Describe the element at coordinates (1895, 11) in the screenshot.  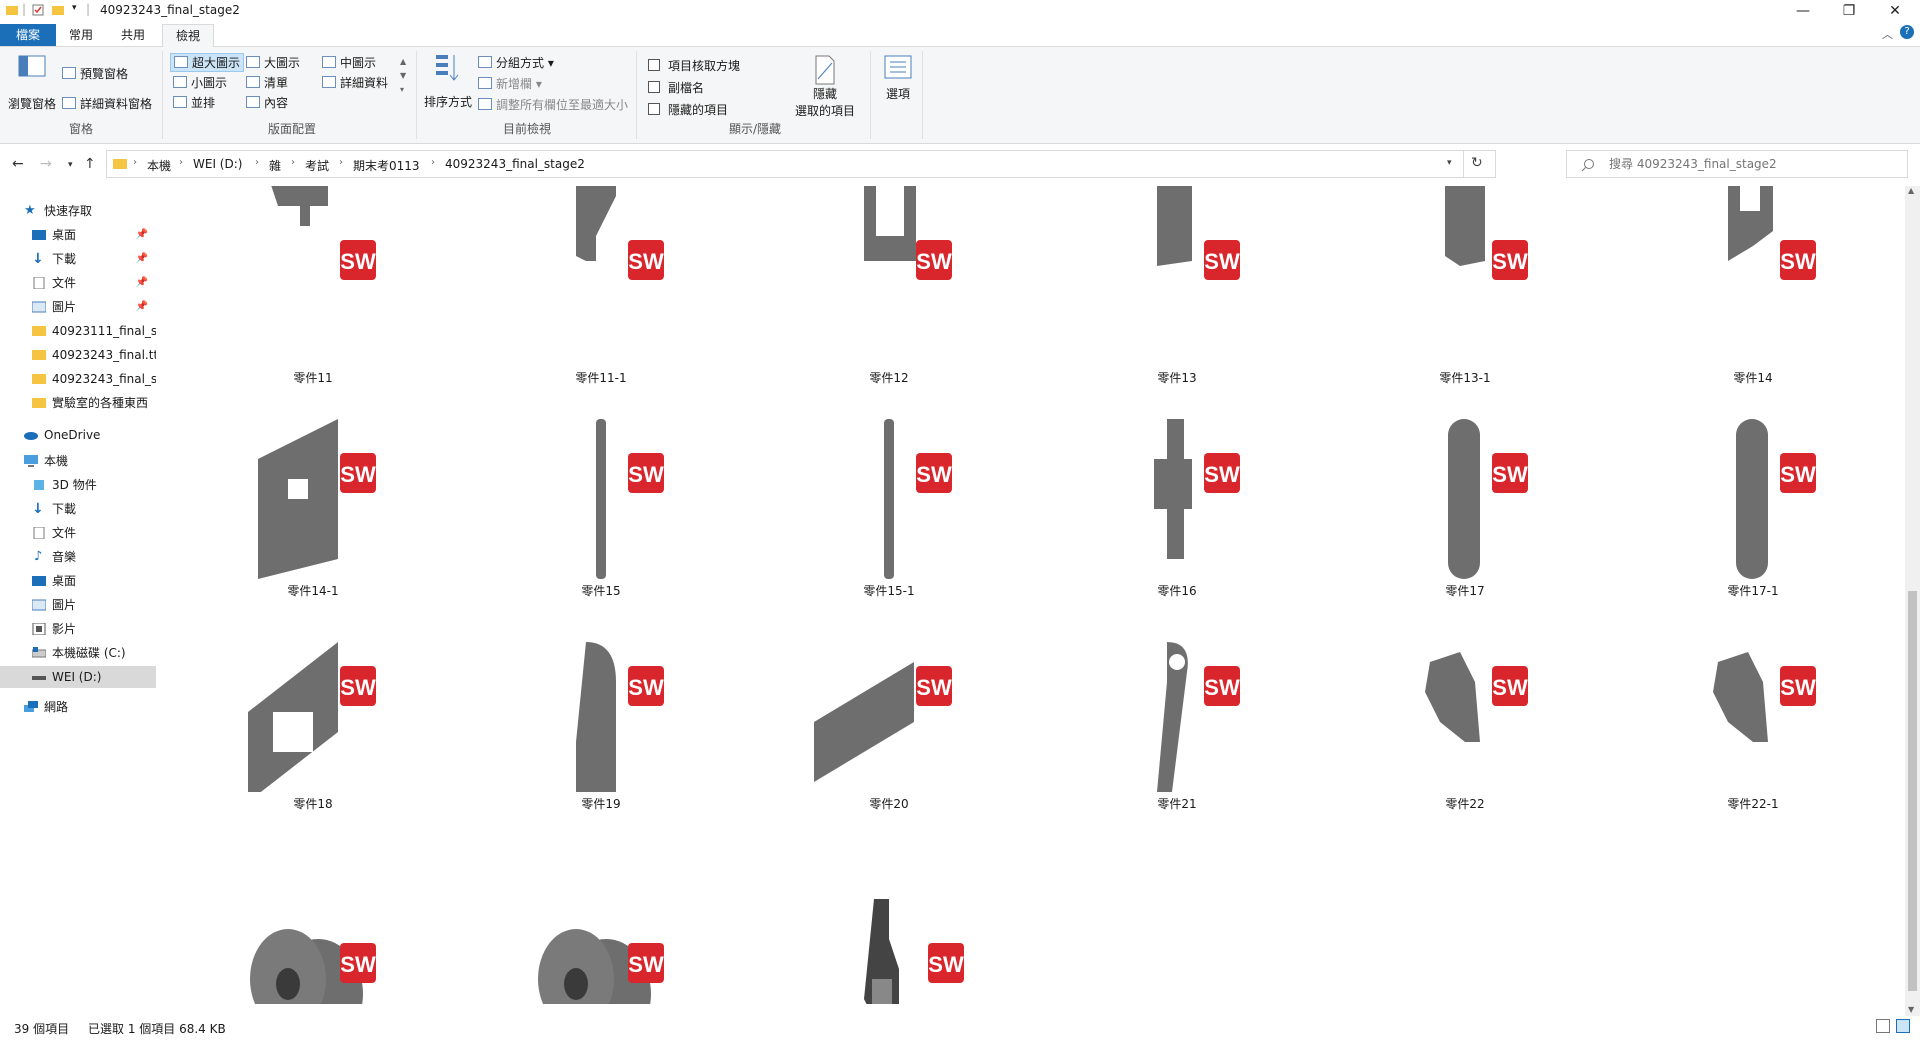
I see `close-button: ✕` at that location.